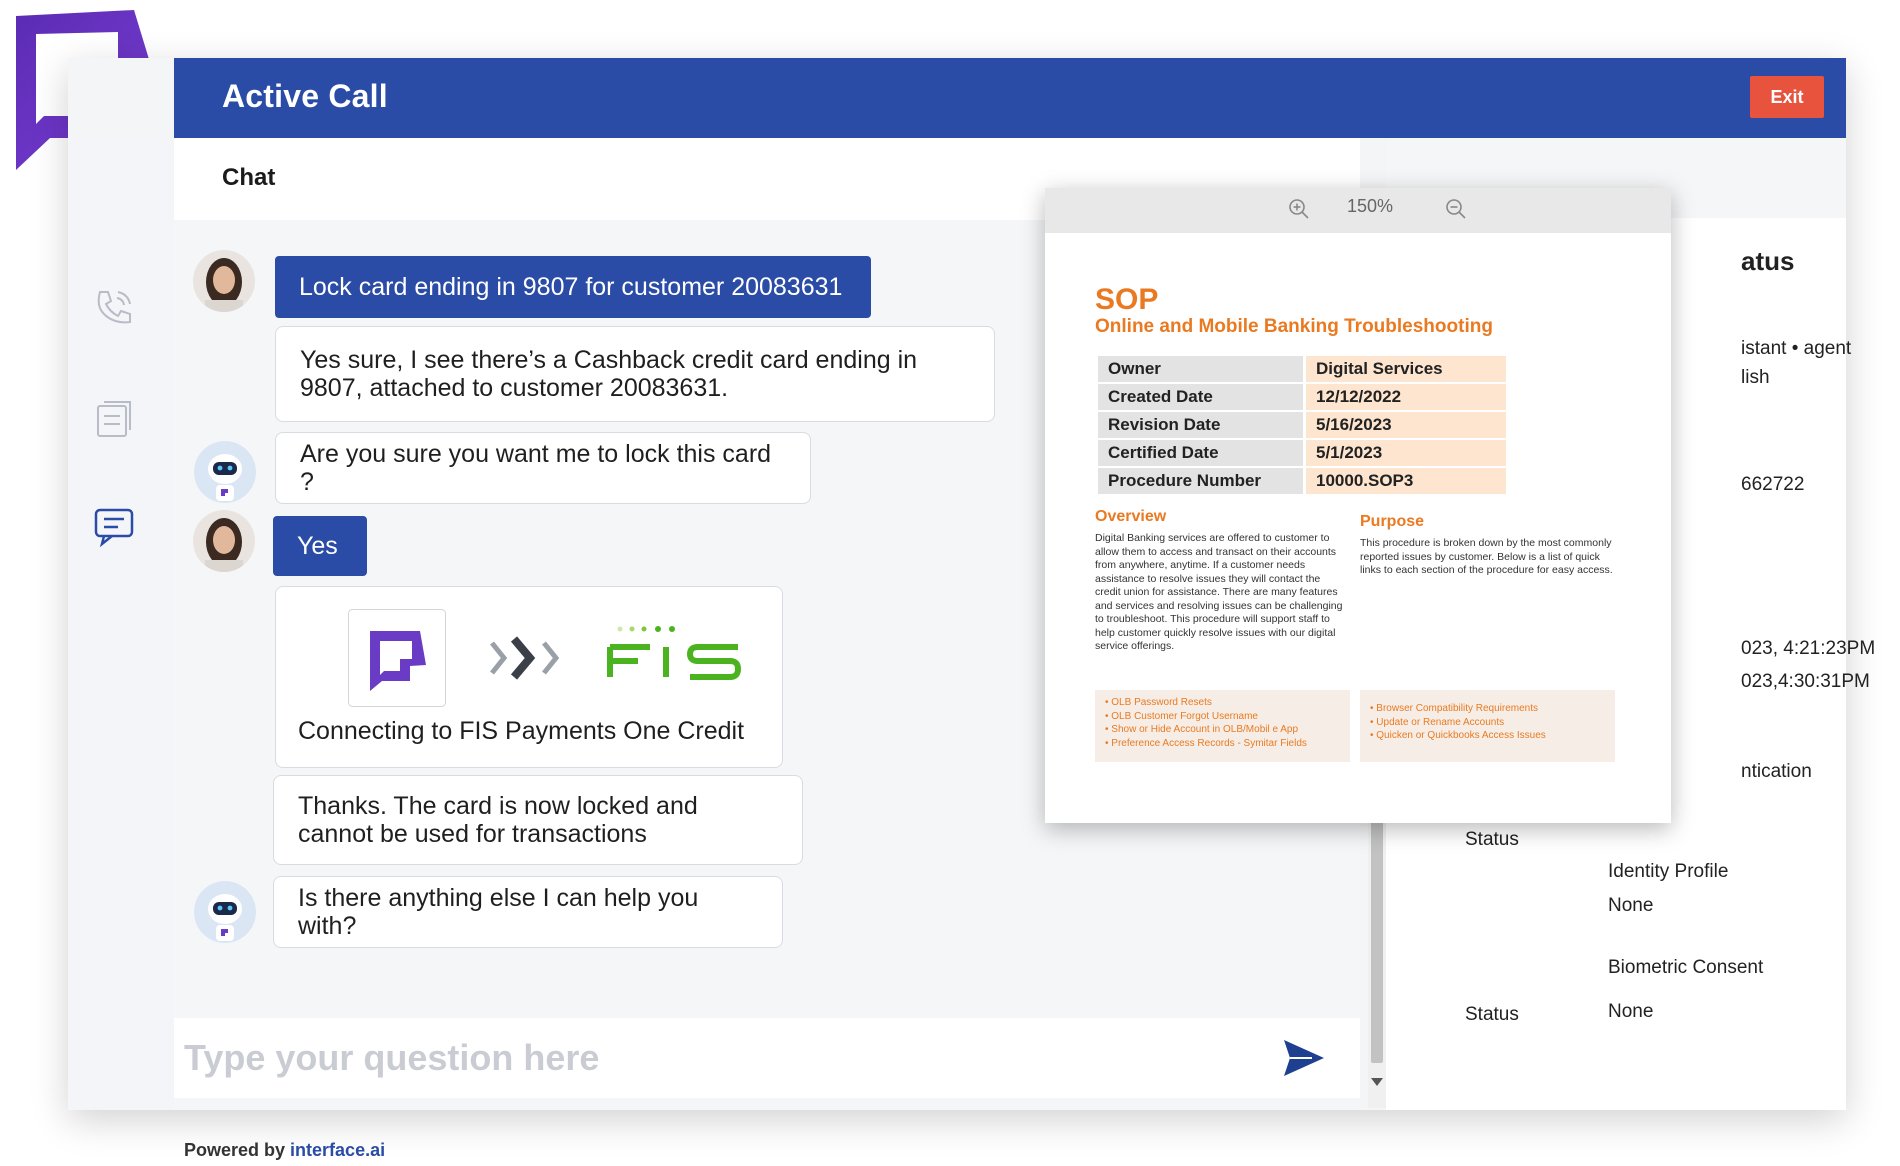  What do you see at coordinates (337, 1150) in the screenshot?
I see `powered-by-link: interface.ai` at bounding box center [337, 1150].